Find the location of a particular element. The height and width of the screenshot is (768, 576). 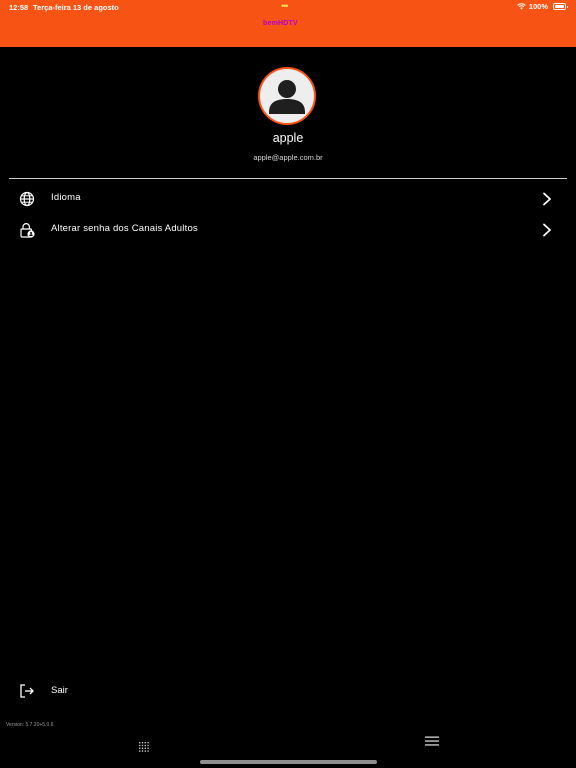

avatar is located at coordinates (287, 96).